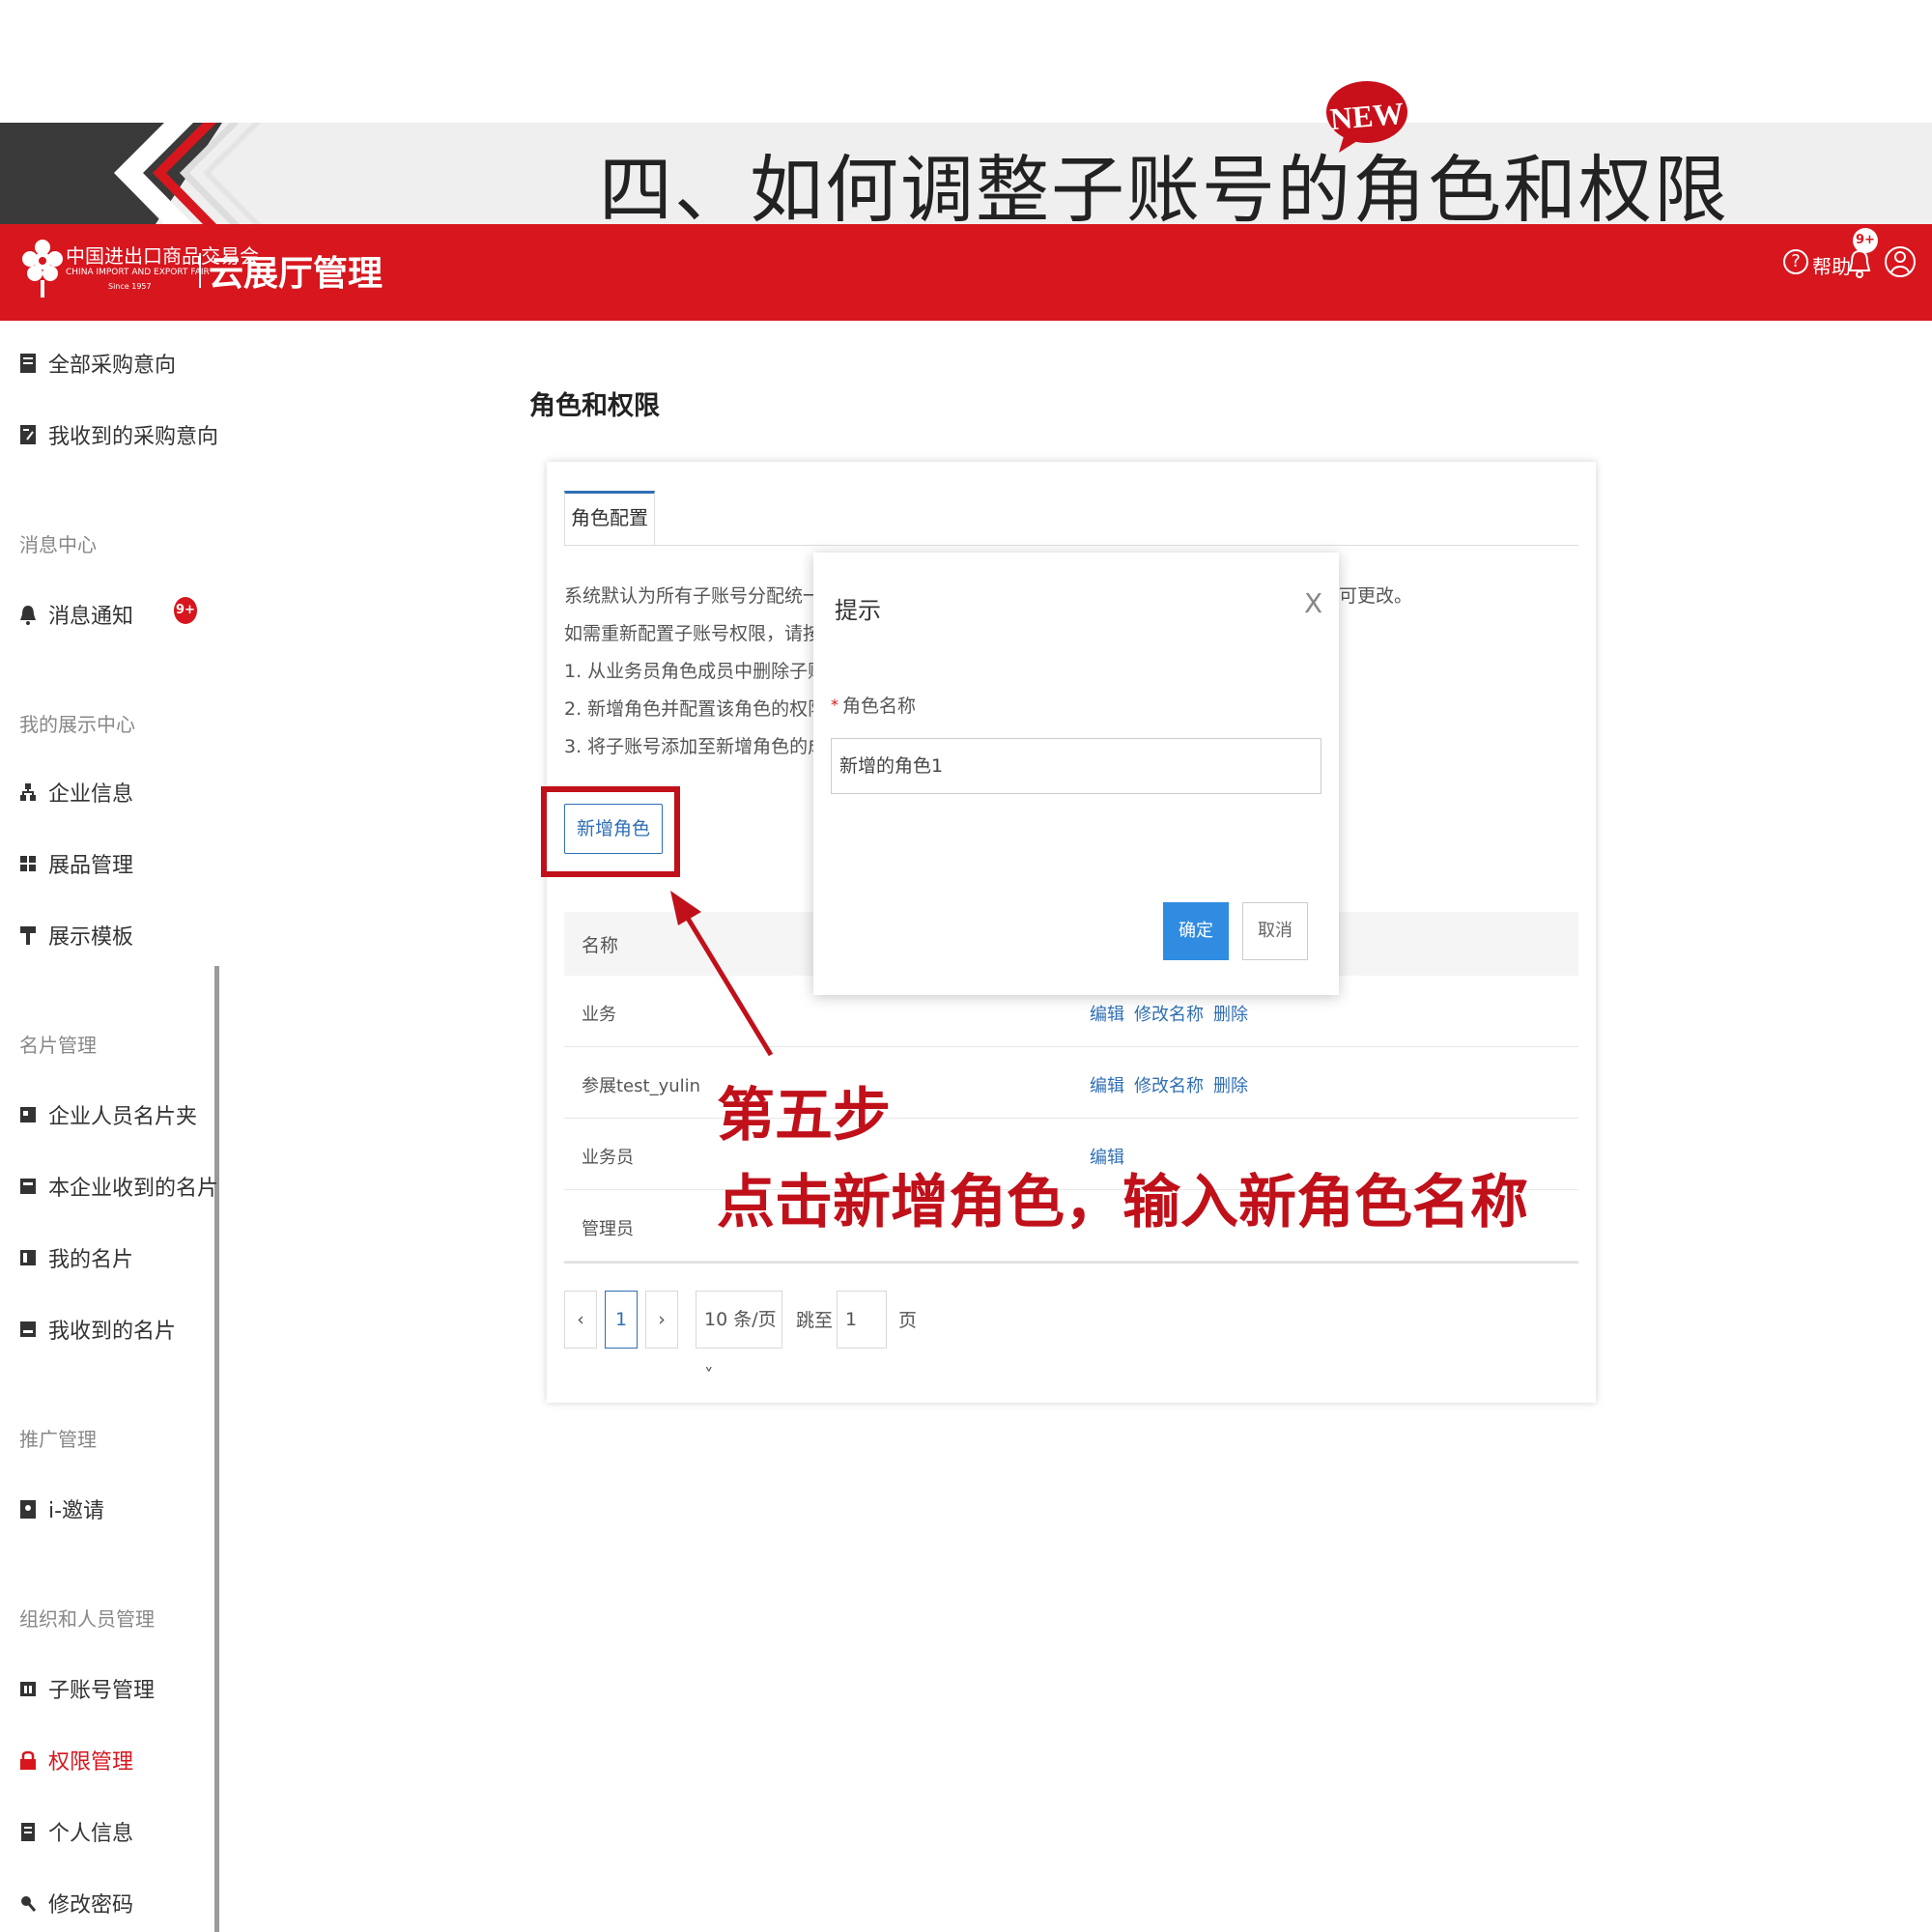 This screenshot has width=1932, height=1932. I want to click on sidebar-item-staff-cards: 企业人员名片夹, so click(116, 1114).